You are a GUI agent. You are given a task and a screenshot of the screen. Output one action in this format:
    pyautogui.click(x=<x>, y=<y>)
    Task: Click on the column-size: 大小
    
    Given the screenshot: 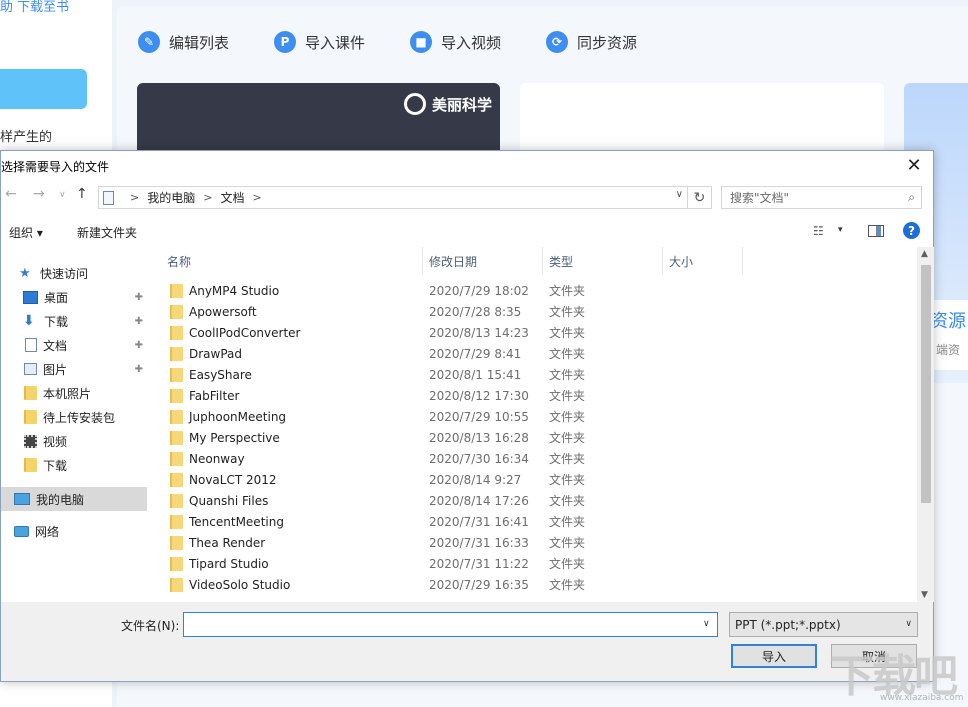 What is the action you would take?
    pyautogui.click(x=703, y=261)
    